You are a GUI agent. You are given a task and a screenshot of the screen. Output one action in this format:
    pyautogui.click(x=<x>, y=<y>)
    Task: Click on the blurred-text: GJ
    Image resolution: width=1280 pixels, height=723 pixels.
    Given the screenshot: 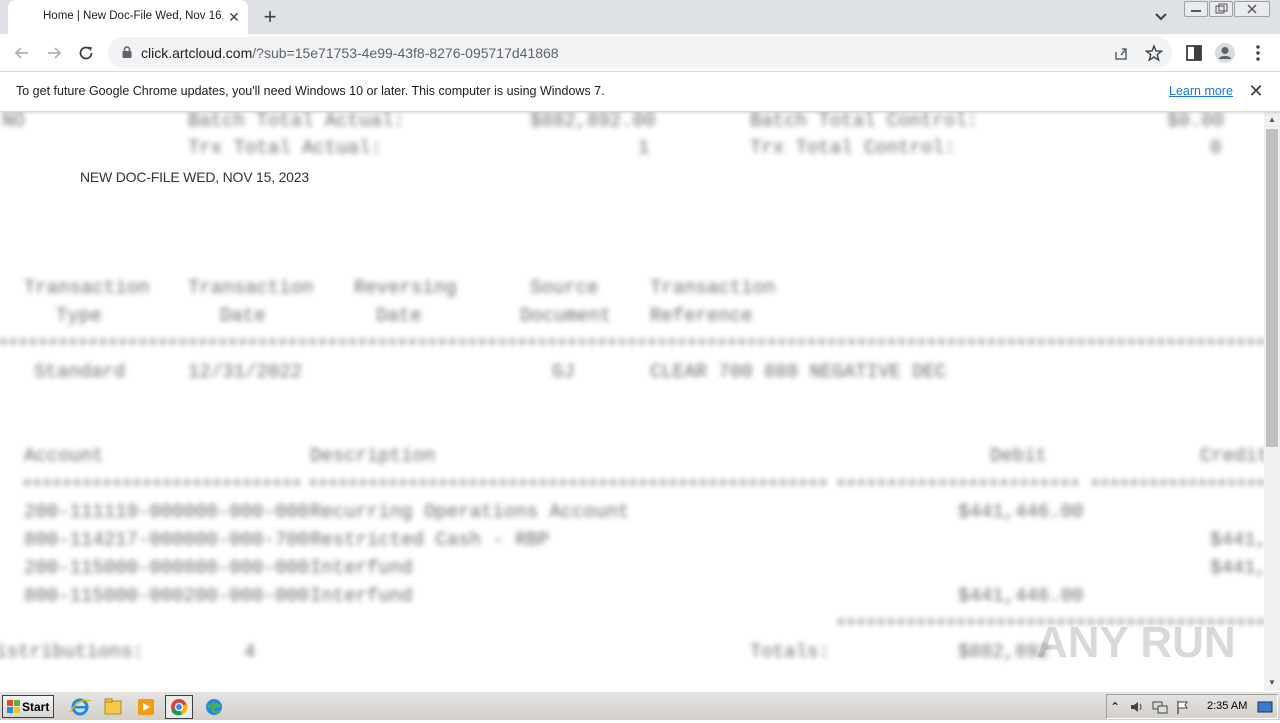 What is the action you would take?
    pyautogui.click(x=563, y=372)
    